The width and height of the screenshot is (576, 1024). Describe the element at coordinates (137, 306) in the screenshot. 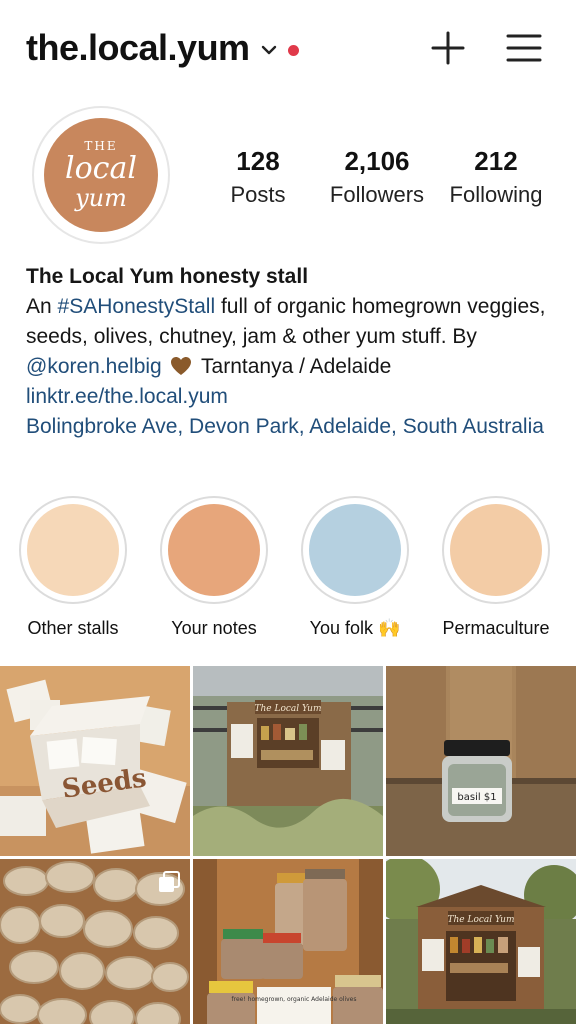

I see `hashtag-link: #SAHonestyStall` at that location.